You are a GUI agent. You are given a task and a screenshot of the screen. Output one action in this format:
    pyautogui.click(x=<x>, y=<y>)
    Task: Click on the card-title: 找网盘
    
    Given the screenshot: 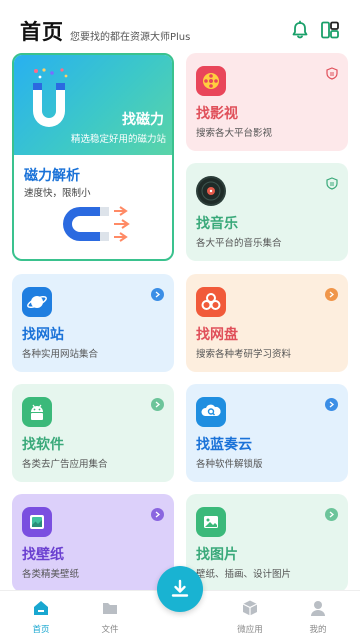 What is the action you would take?
    pyautogui.click(x=217, y=335)
    